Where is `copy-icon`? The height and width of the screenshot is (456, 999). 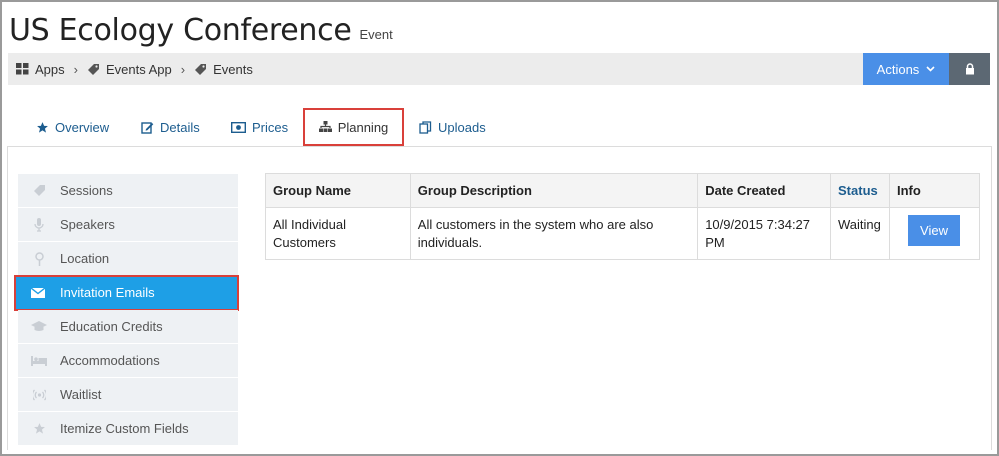 copy-icon is located at coordinates (425, 127).